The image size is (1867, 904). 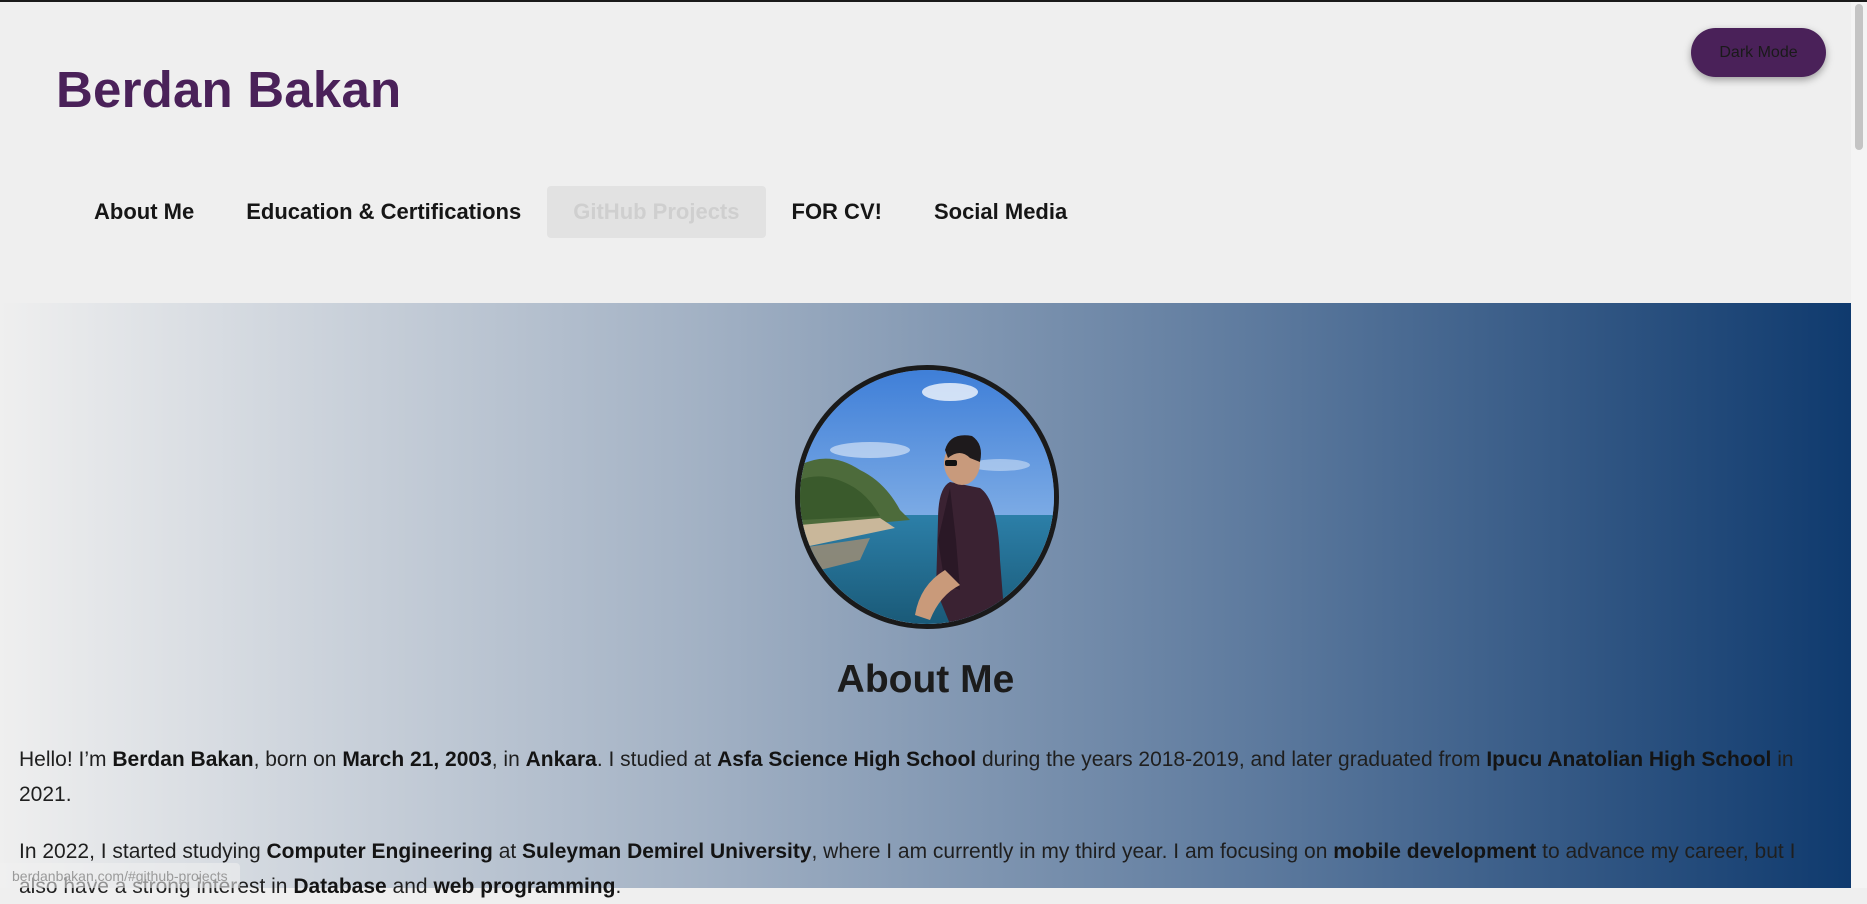 I want to click on nav-item-for-cv: FOR CV!, so click(x=837, y=212).